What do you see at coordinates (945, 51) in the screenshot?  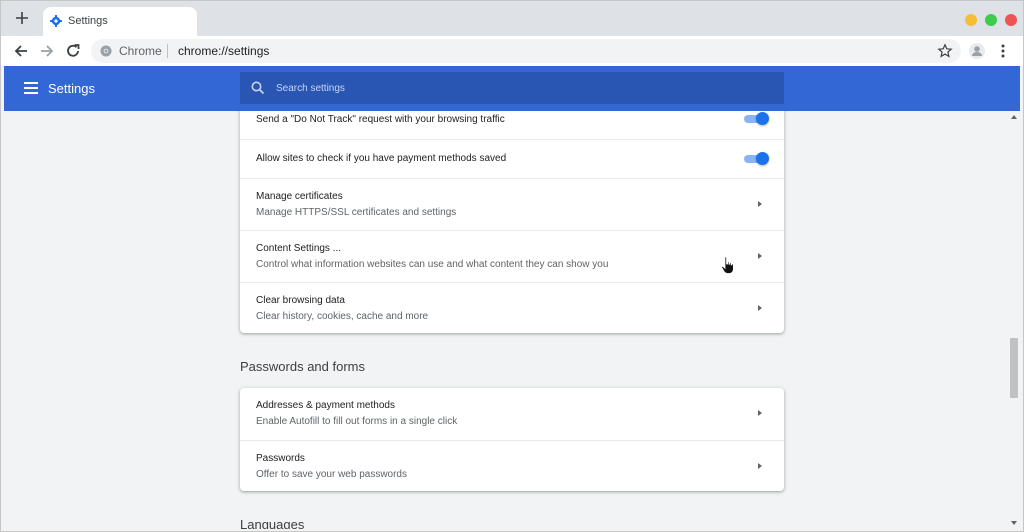 I see `star-icon` at bounding box center [945, 51].